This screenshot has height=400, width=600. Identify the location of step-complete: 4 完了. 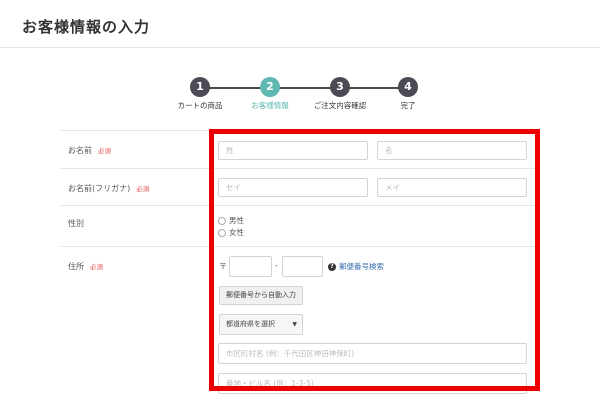
(408, 94).